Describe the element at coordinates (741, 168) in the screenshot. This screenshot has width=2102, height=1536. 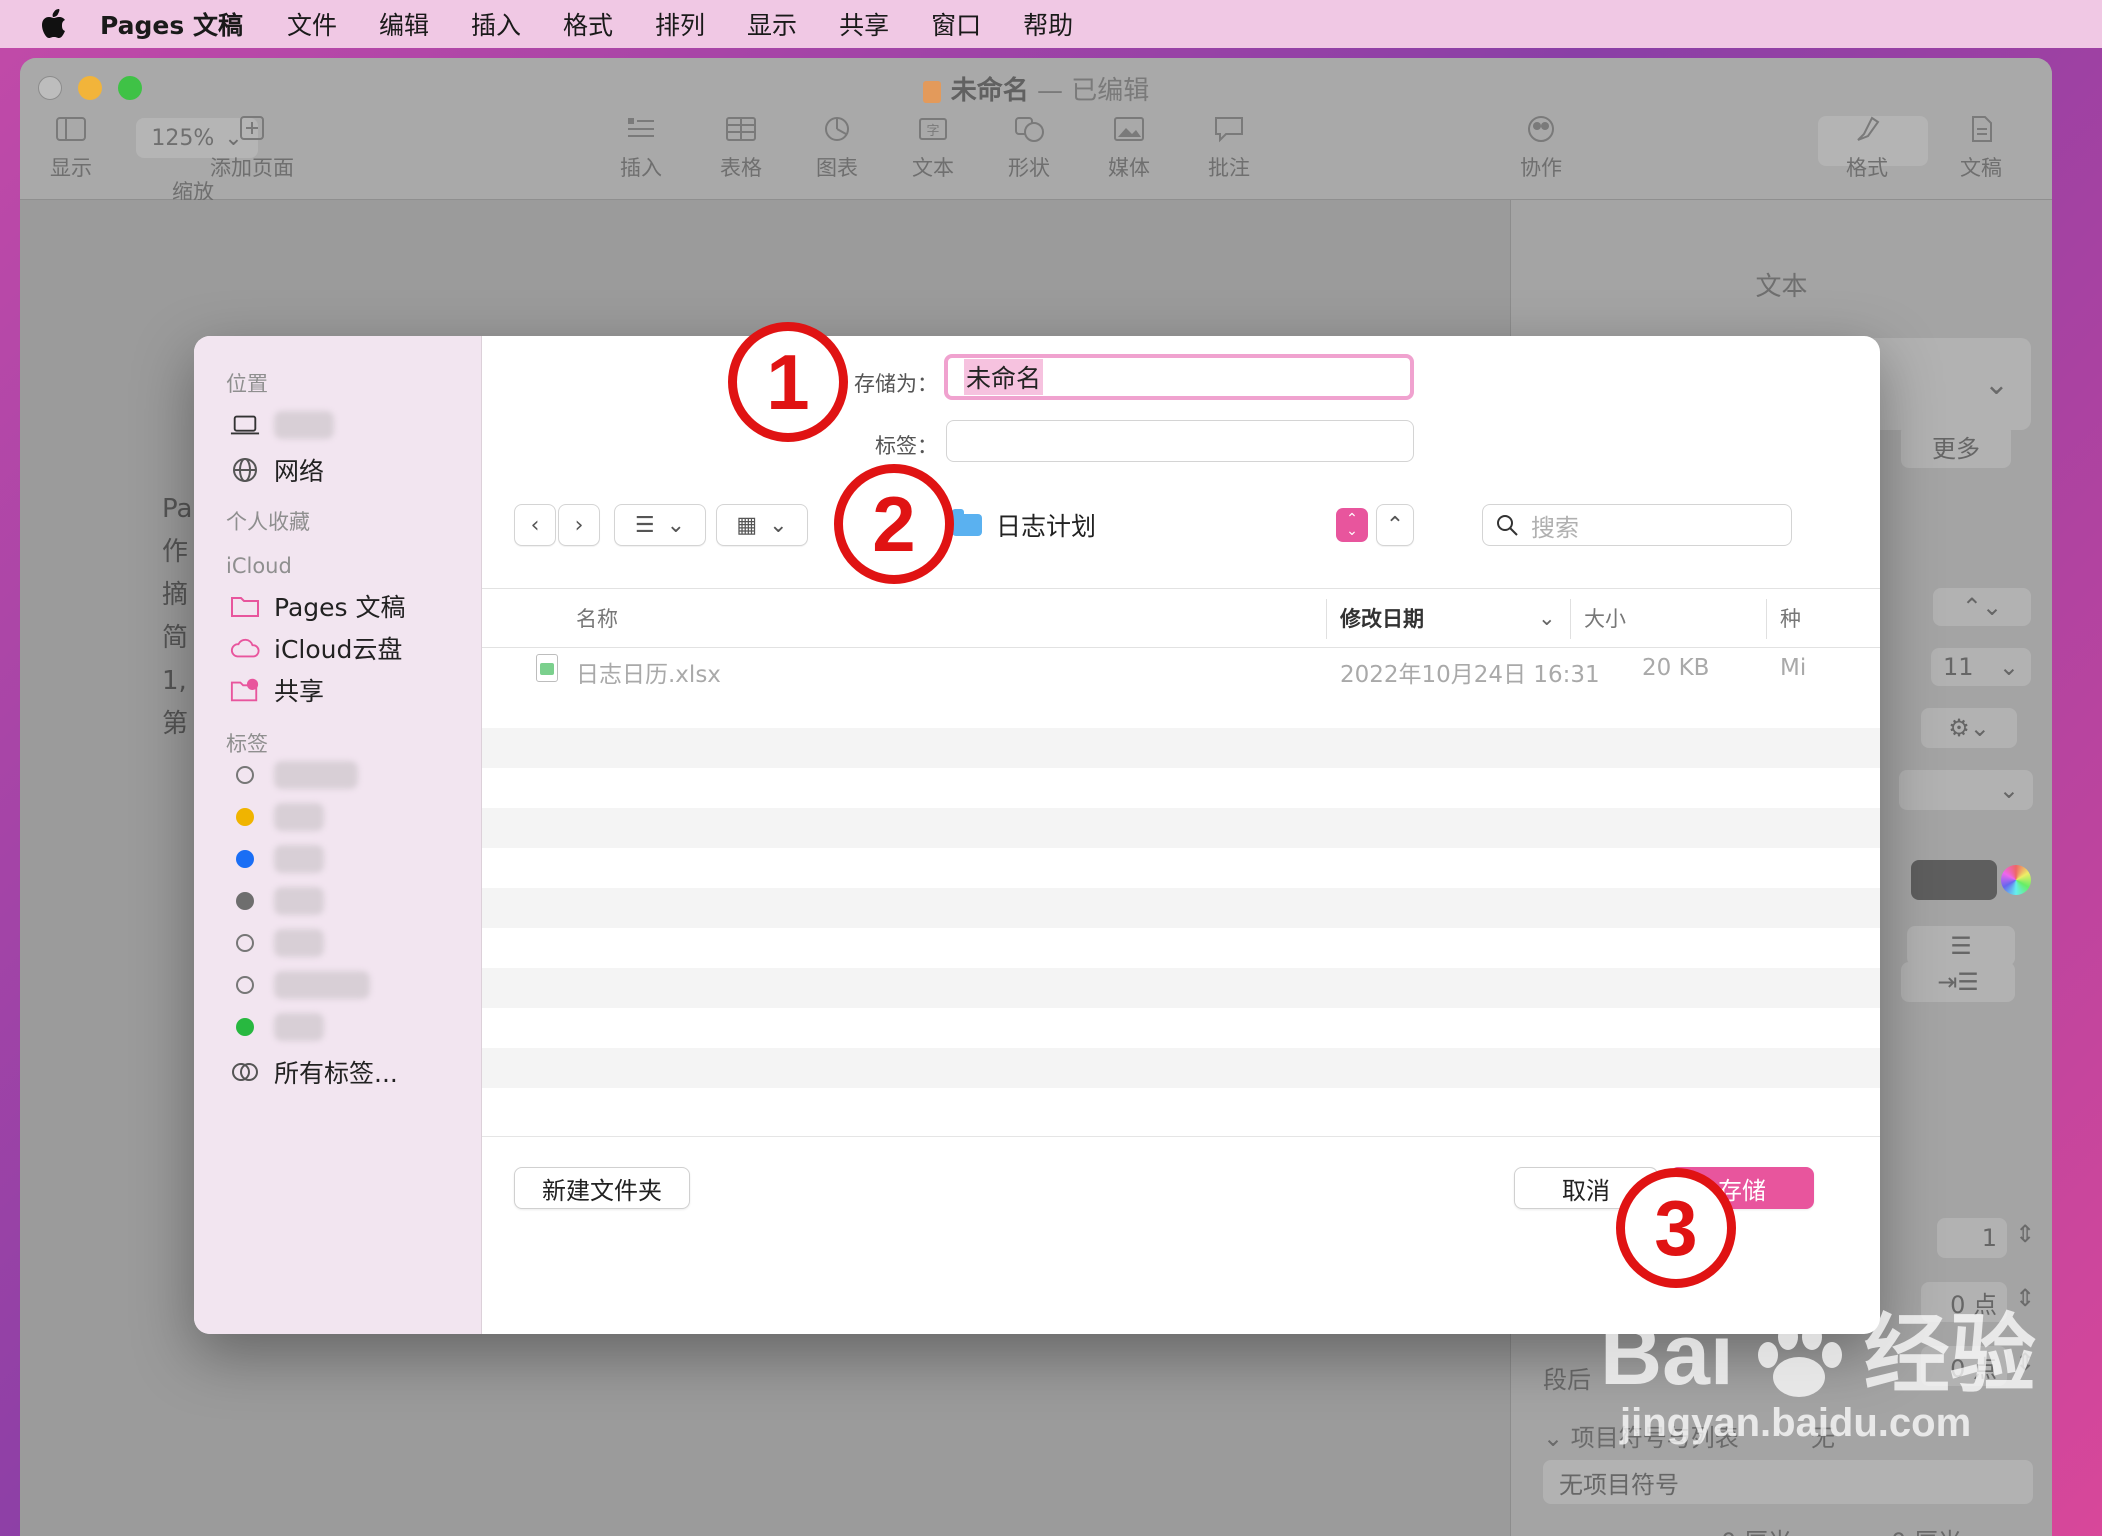
I see `toolbar-table-label: 表格` at that location.